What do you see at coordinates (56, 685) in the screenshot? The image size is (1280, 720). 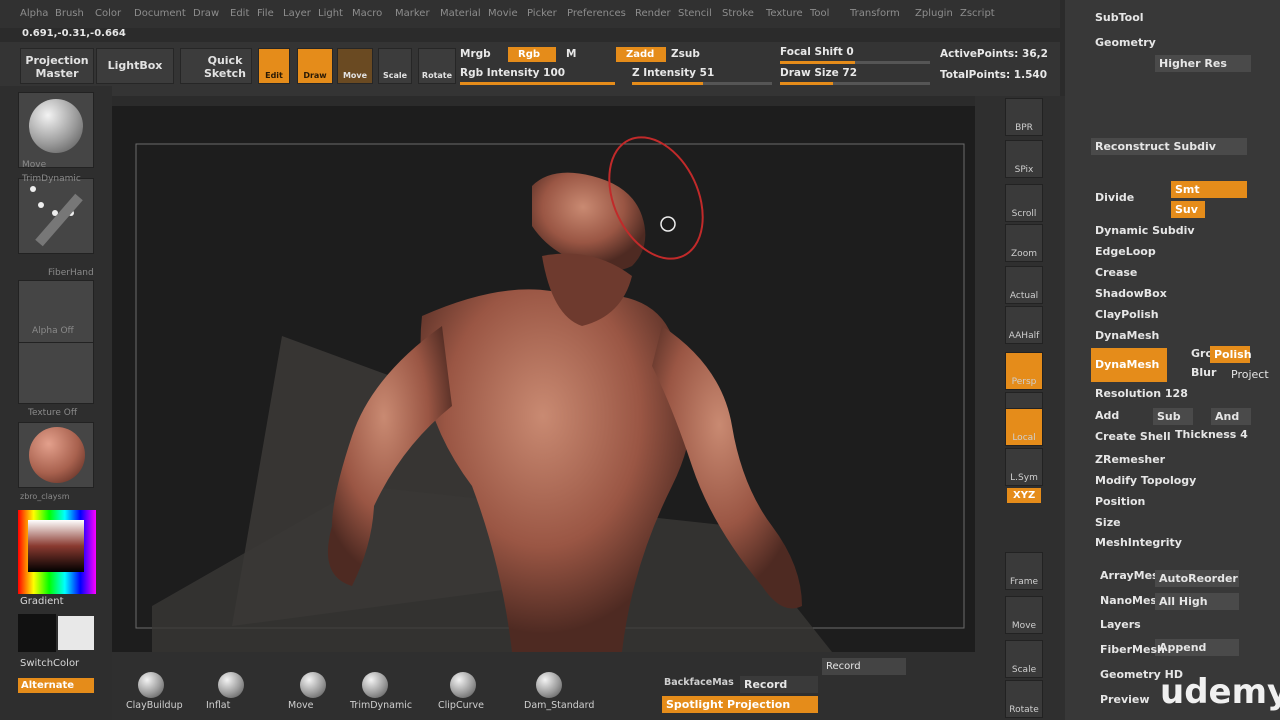 I see `alternate-toggle: Alternate` at bounding box center [56, 685].